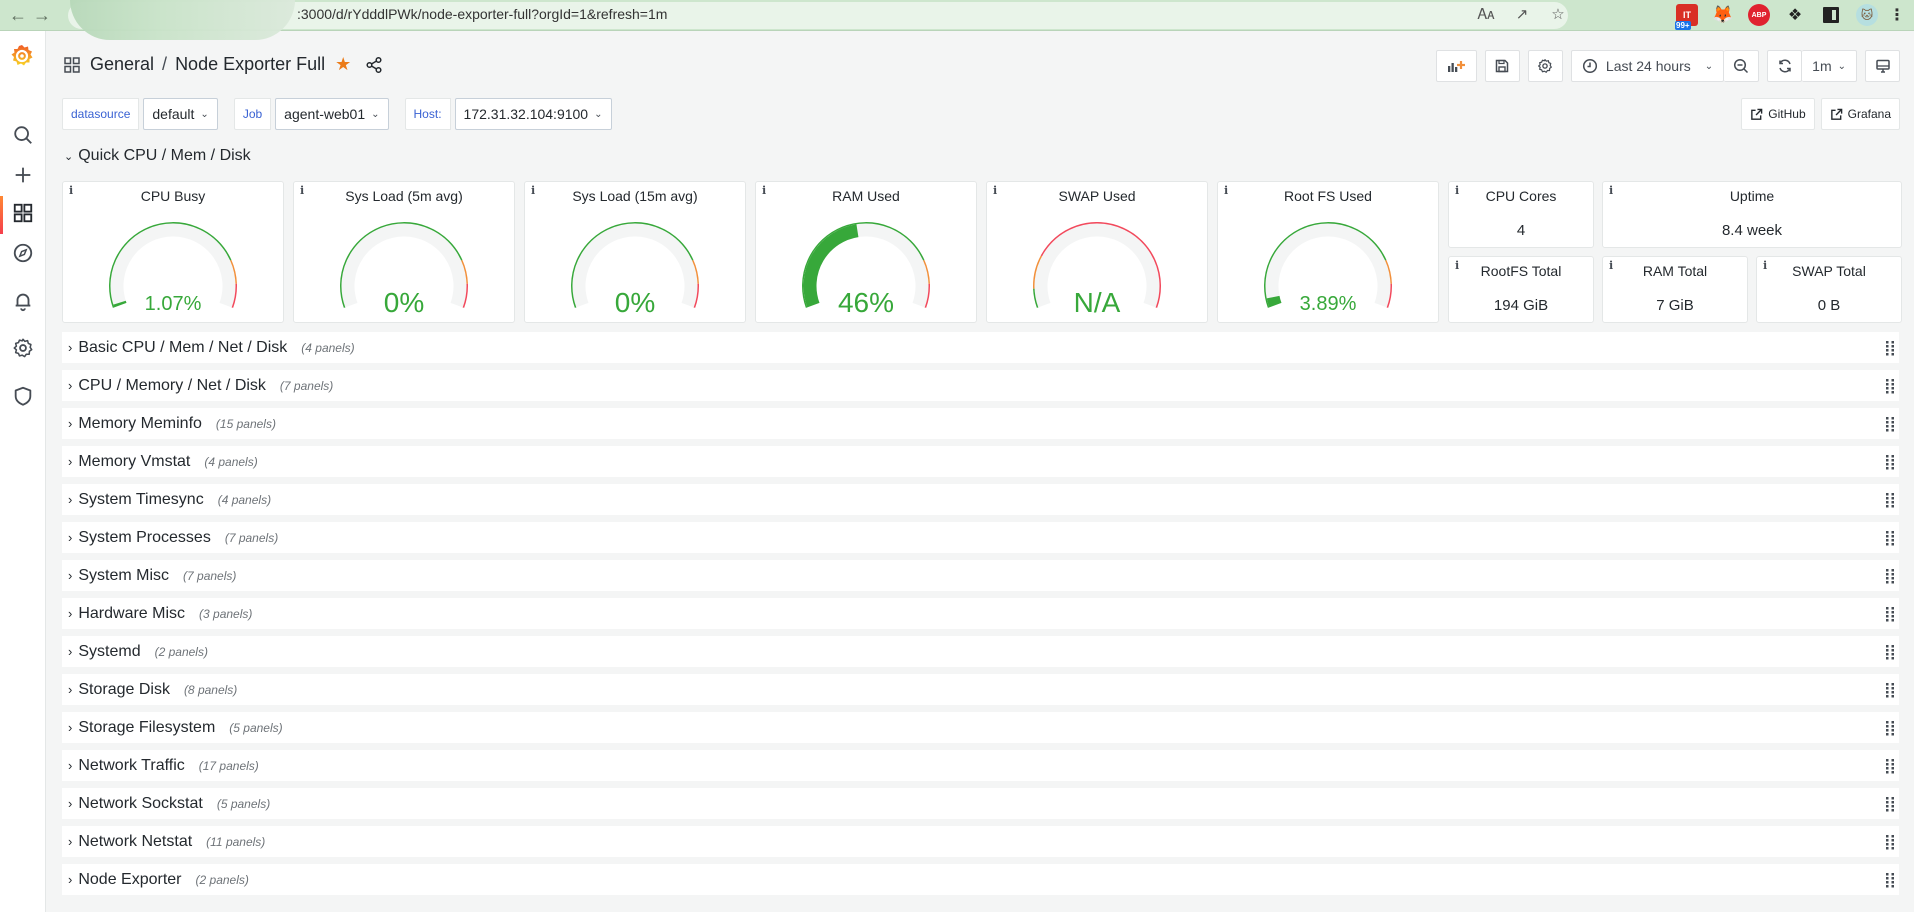  What do you see at coordinates (404, 252) in the screenshot?
I see `gauge-panel-sys-load-5m-avg: i Sys Load (5m avg) 0%` at bounding box center [404, 252].